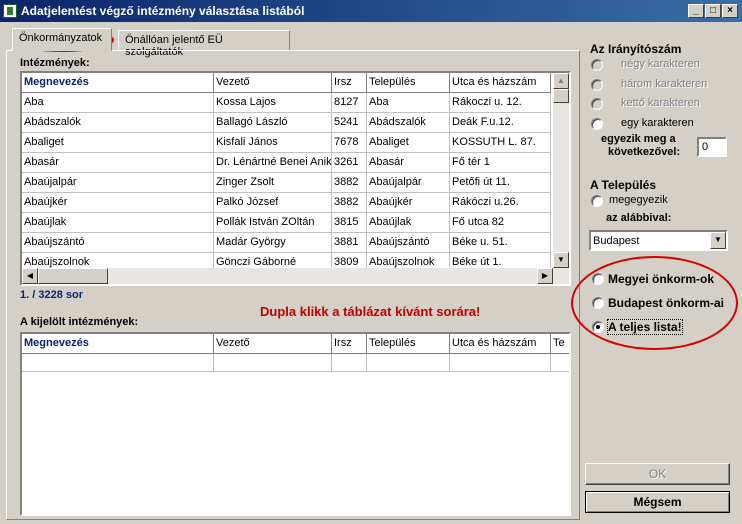 The image size is (742, 524). I want to click on cell-leader: Pollák István ZOltán, so click(273, 223).